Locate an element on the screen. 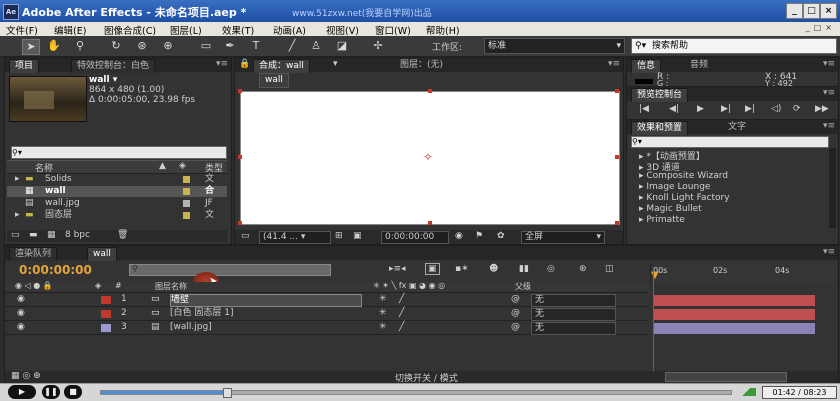  menu-window: 窗口(W) is located at coordinates (393, 30).